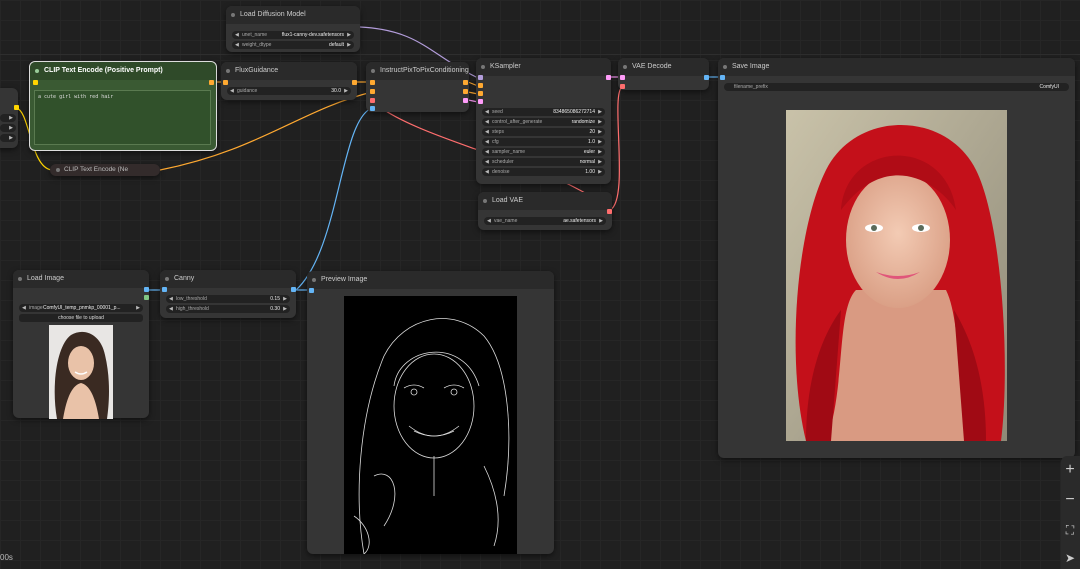  Describe the element at coordinates (293, 45) in the screenshot. I see `weight-dtype-combo: ◀ weight_dtype default ▶` at that location.